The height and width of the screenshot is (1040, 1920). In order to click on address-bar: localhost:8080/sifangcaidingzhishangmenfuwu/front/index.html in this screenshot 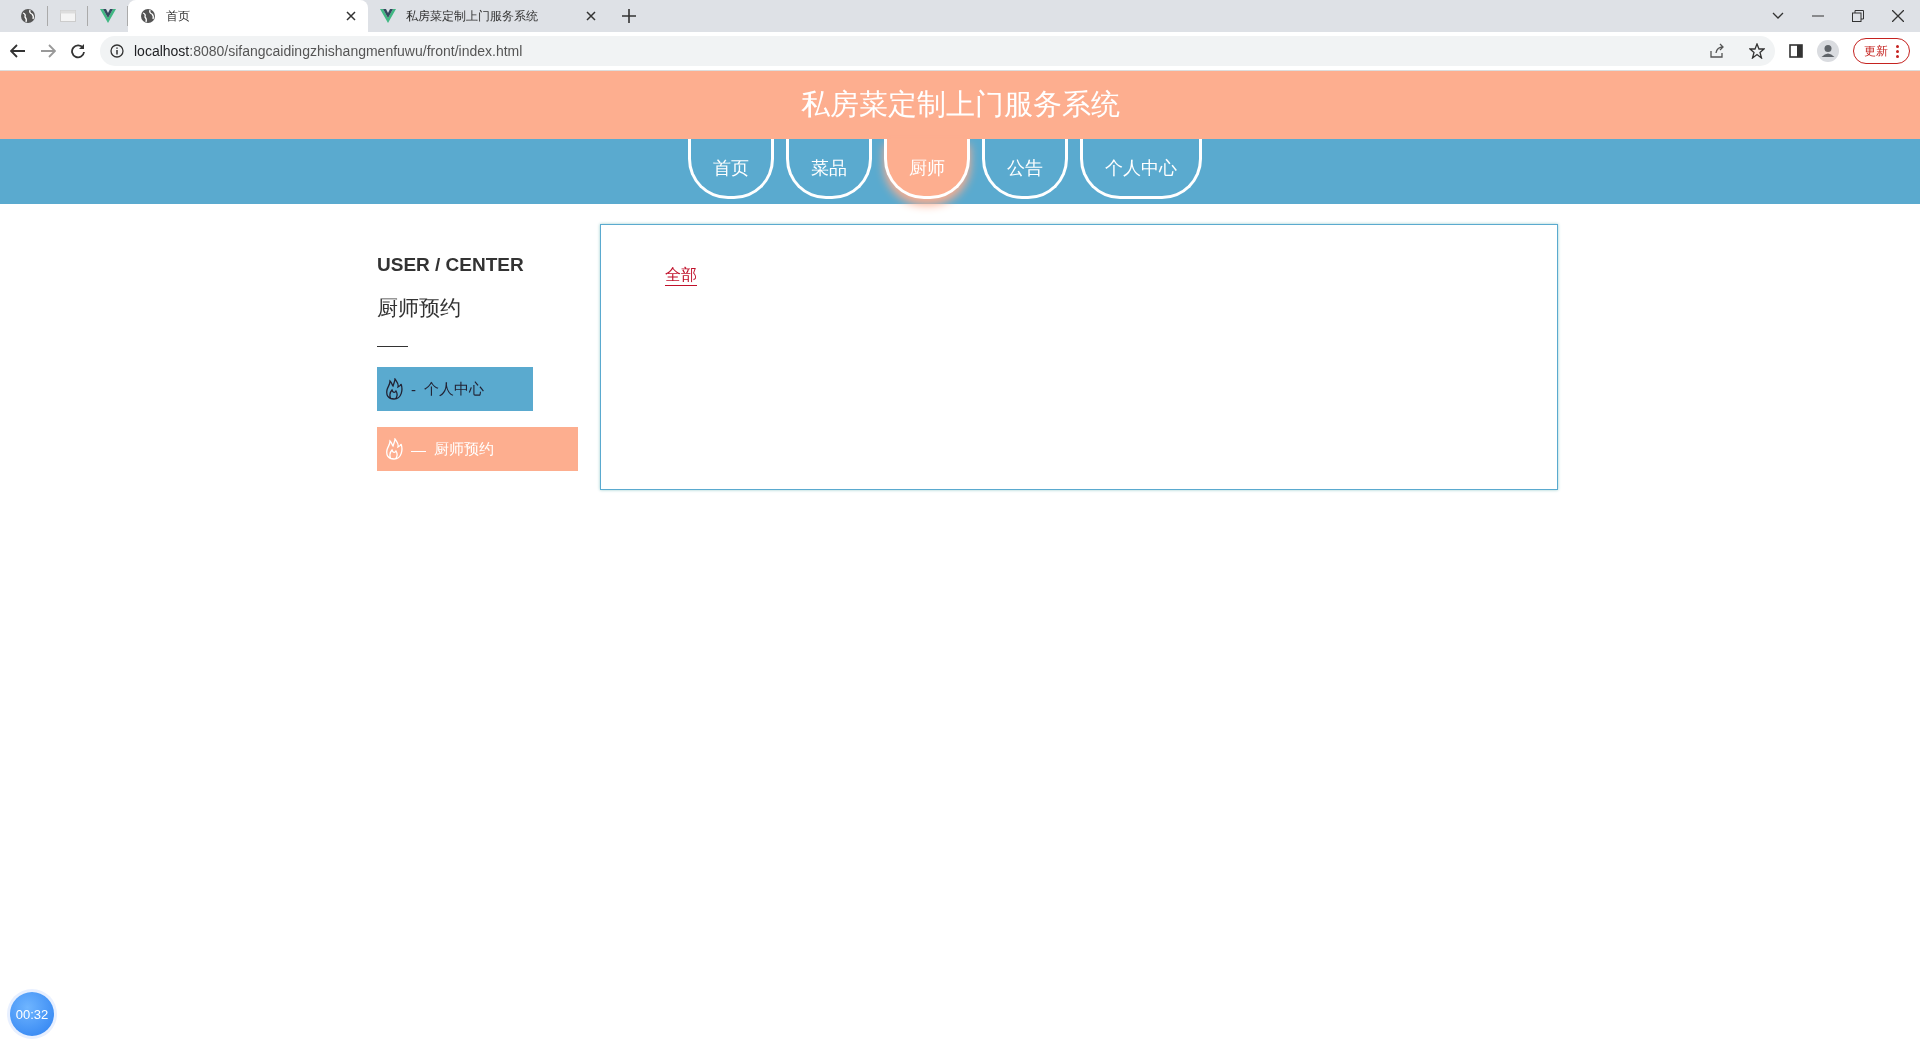, I will do `click(937, 51)`.